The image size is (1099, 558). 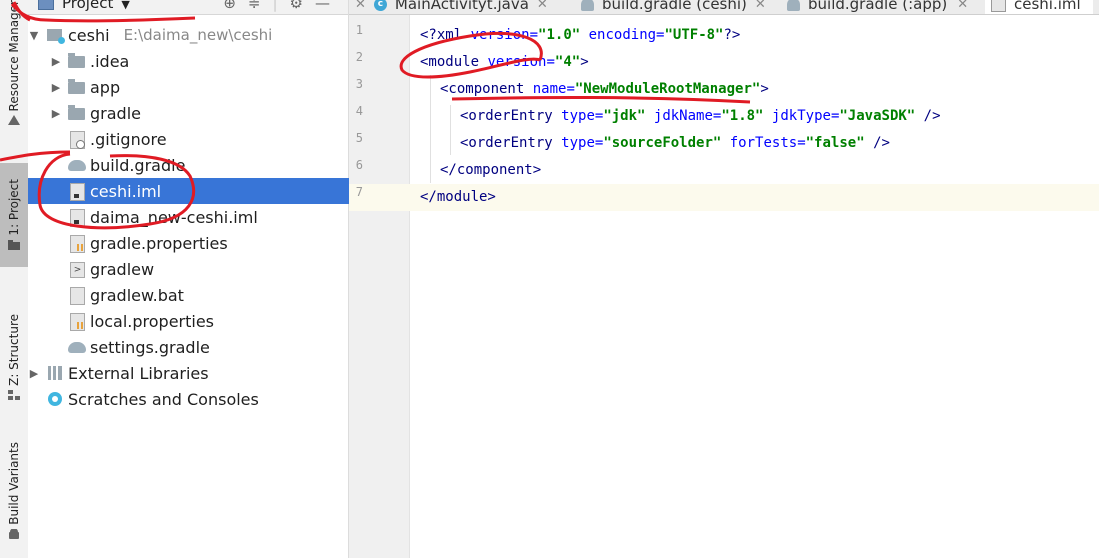 What do you see at coordinates (618, 35) in the screenshot?
I see `attr-encoding: encoding` at bounding box center [618, 35].